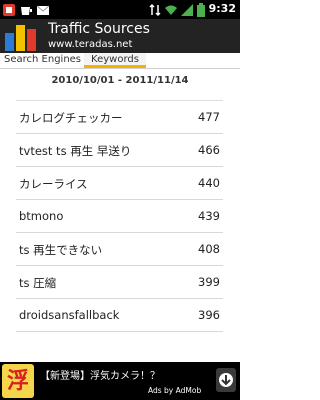  Describe the element at coordinates (38, 283) in the screenshot. I see `keyword-text: ts 圧縮` at that location.